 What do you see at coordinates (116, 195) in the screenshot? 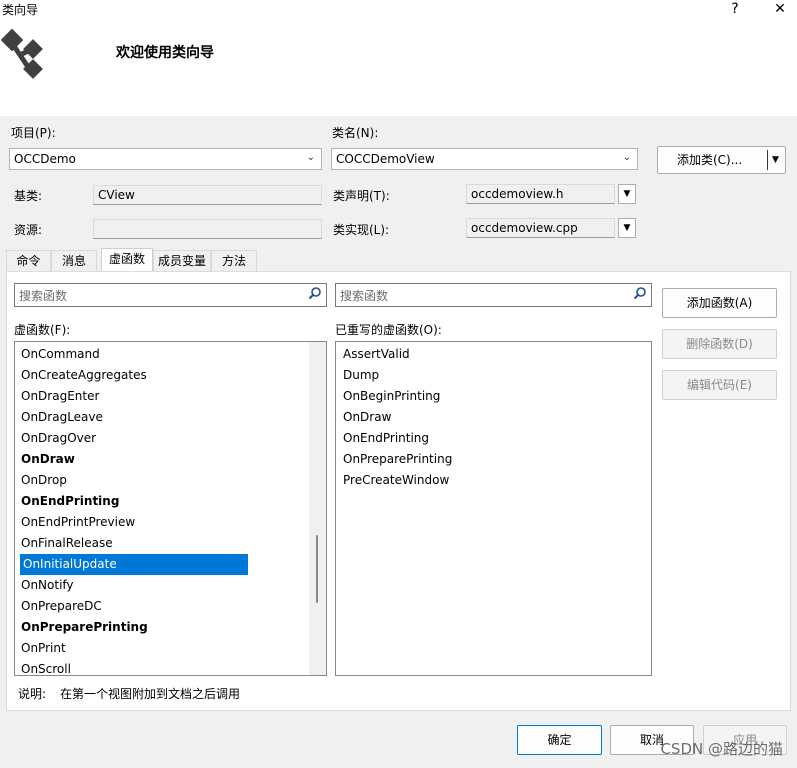
I see `base-class-value: CView` at bounding box center [116, 195].